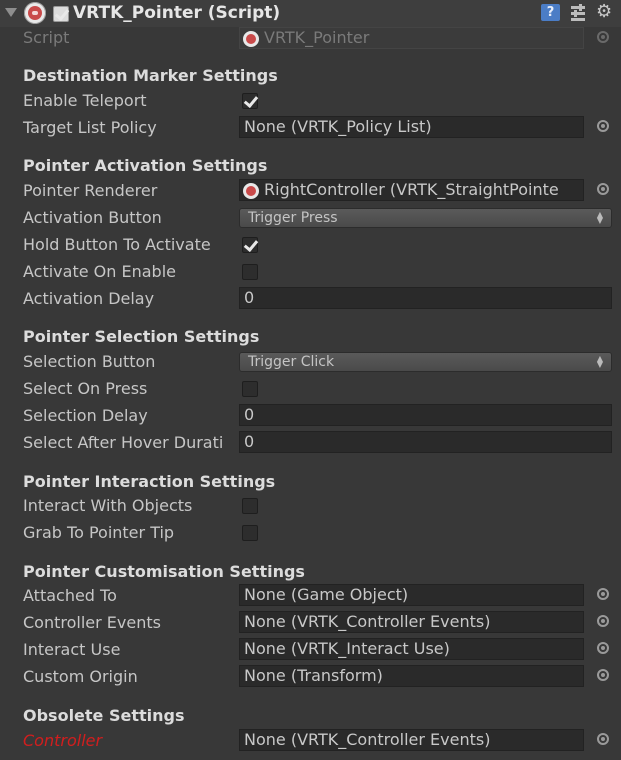 The width and height of the screenshot is (621, 760). Describe the element at coordinates (61, 14) in the screenshot. I see `component-enabled-checkbox` at that location.